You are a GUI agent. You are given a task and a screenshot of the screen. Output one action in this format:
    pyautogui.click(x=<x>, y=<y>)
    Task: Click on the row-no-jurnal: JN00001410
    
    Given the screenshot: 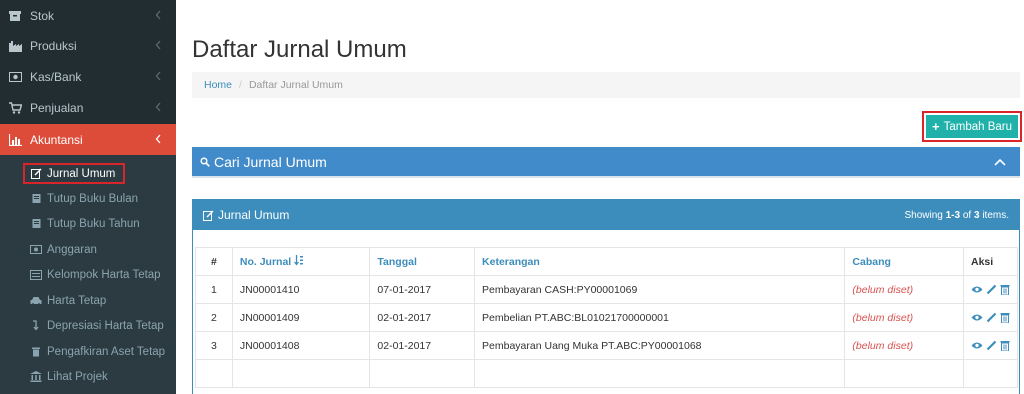 What is the action you would take?
    pyautogui.click(x=301, y=289)
    